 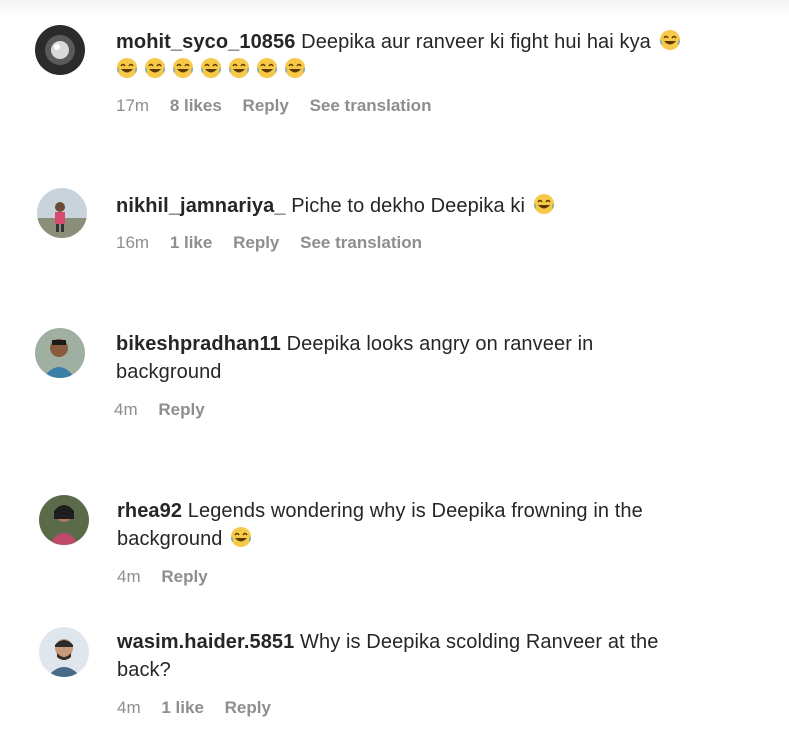 What do you see at coordinates (205, 42) in the screenshot?
I see `comment-username: mohit_syco_10856` at bounding box center [205, 42].